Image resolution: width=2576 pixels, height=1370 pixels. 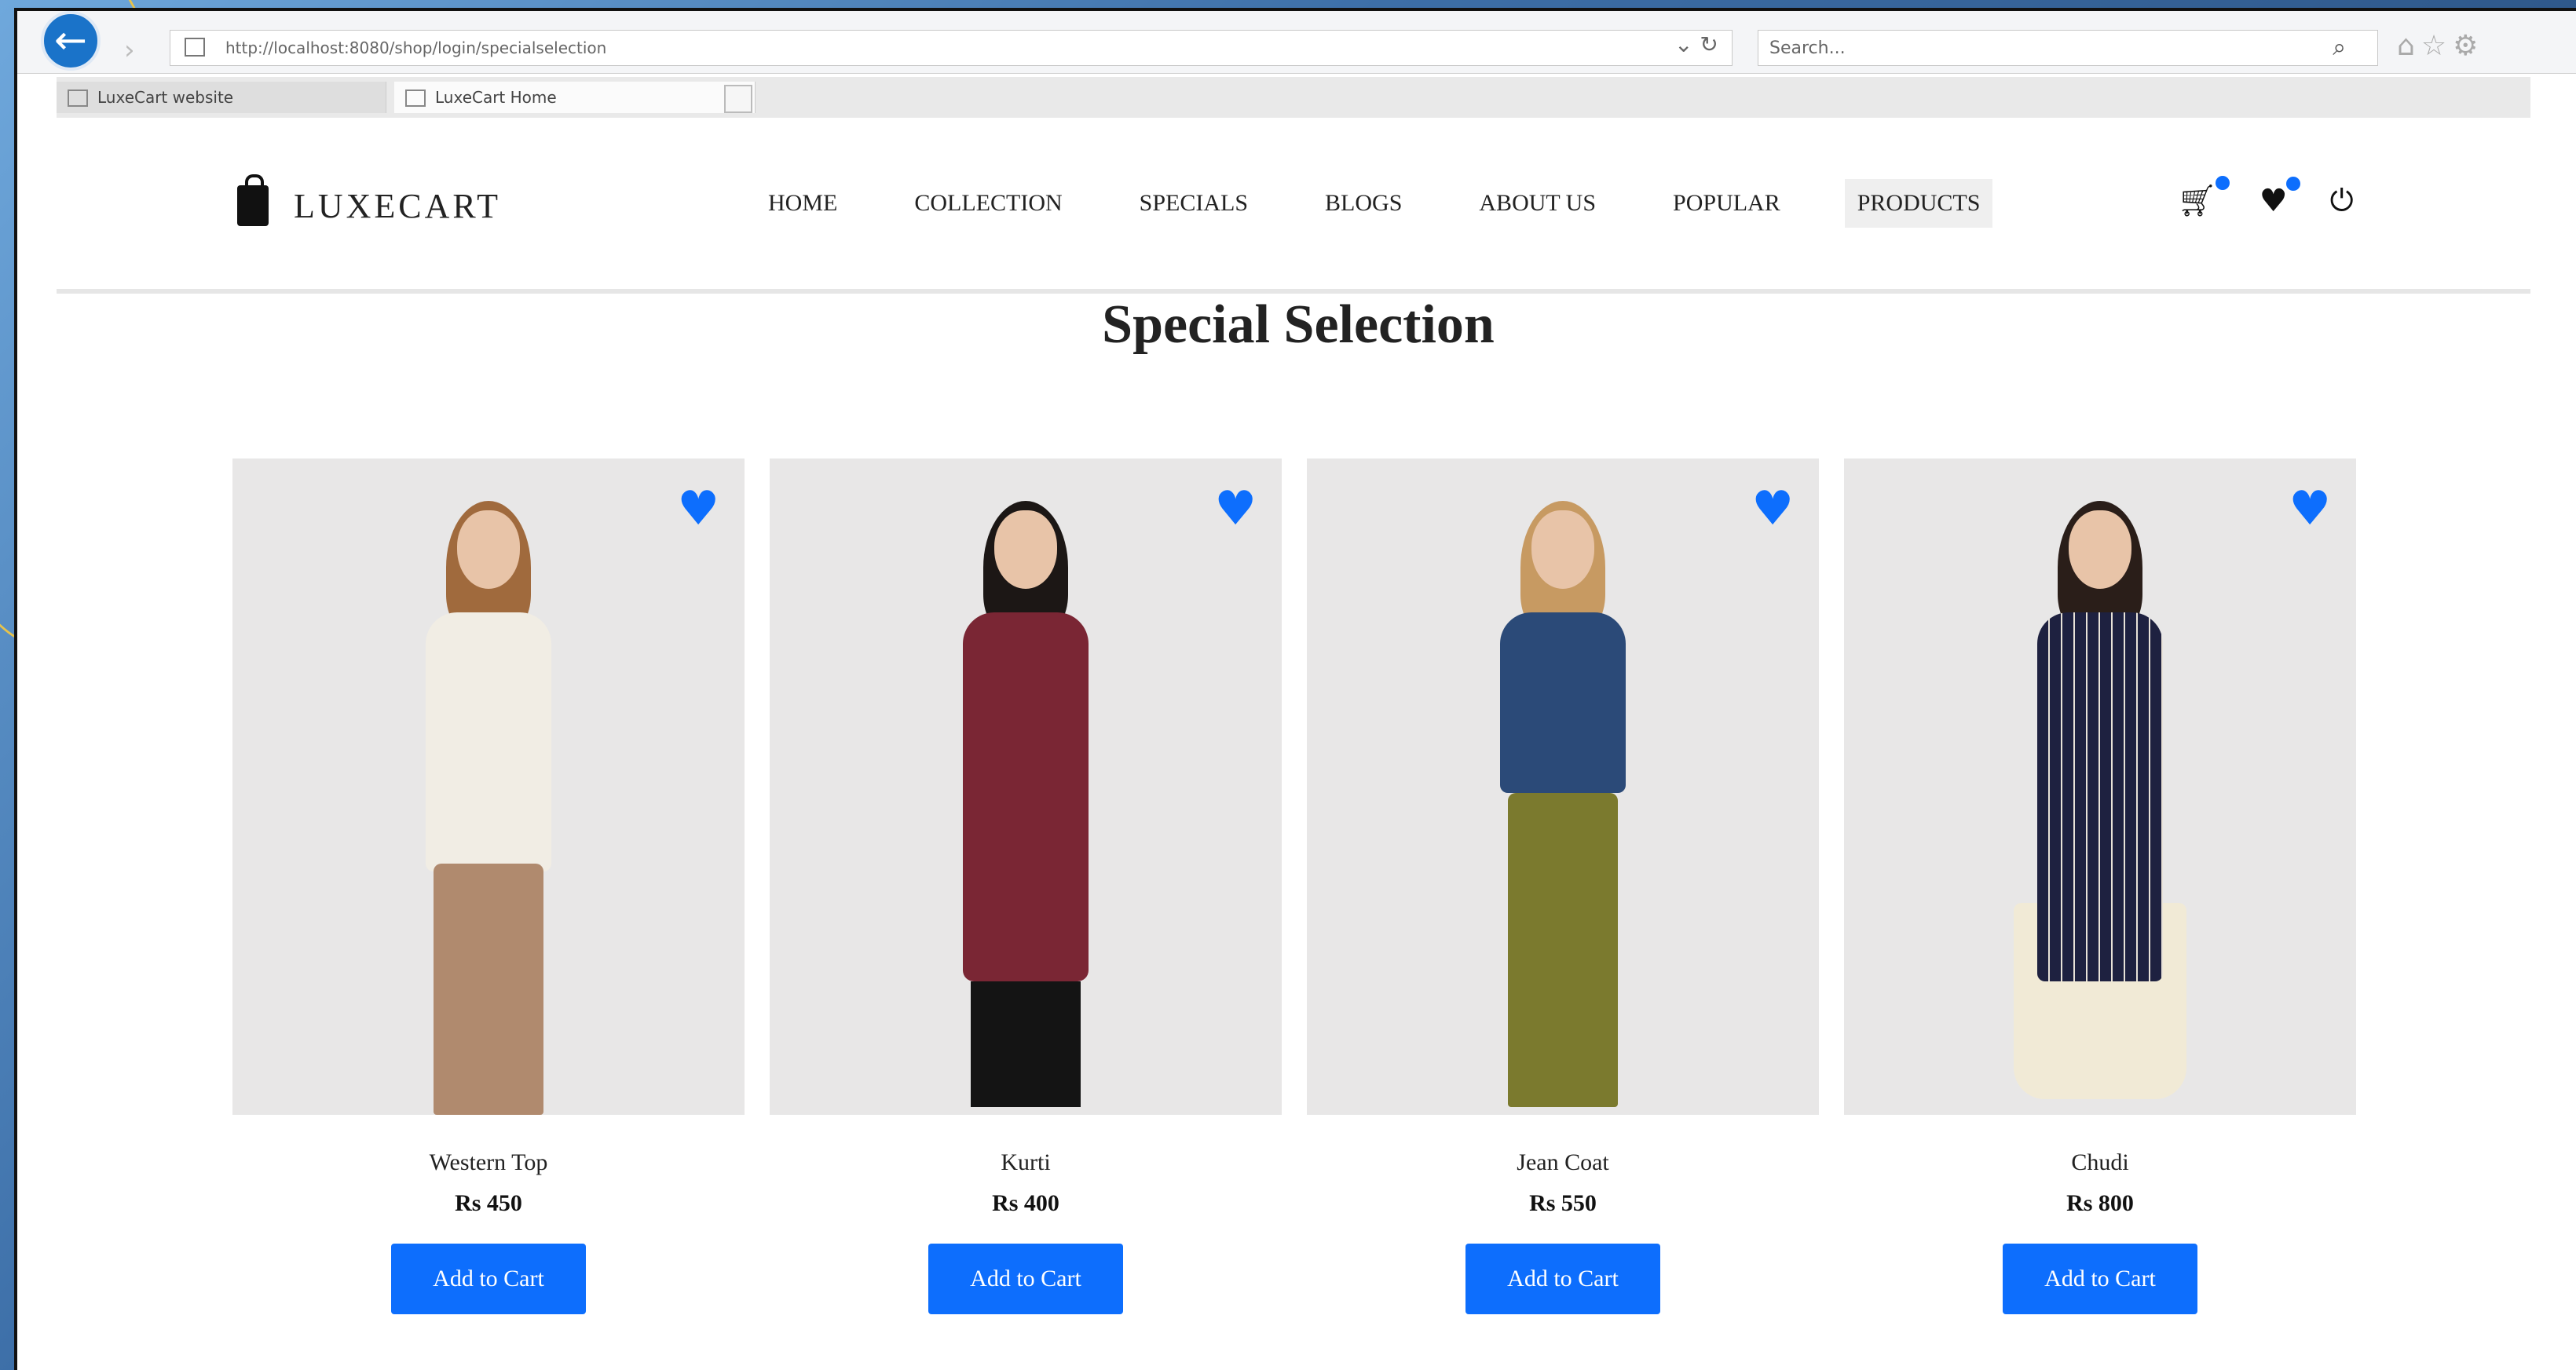 What do you see at coordinates (166, 97) in the screenshot?
I see `tab-label: LuxeCart website` at bounding box center [166, 97].